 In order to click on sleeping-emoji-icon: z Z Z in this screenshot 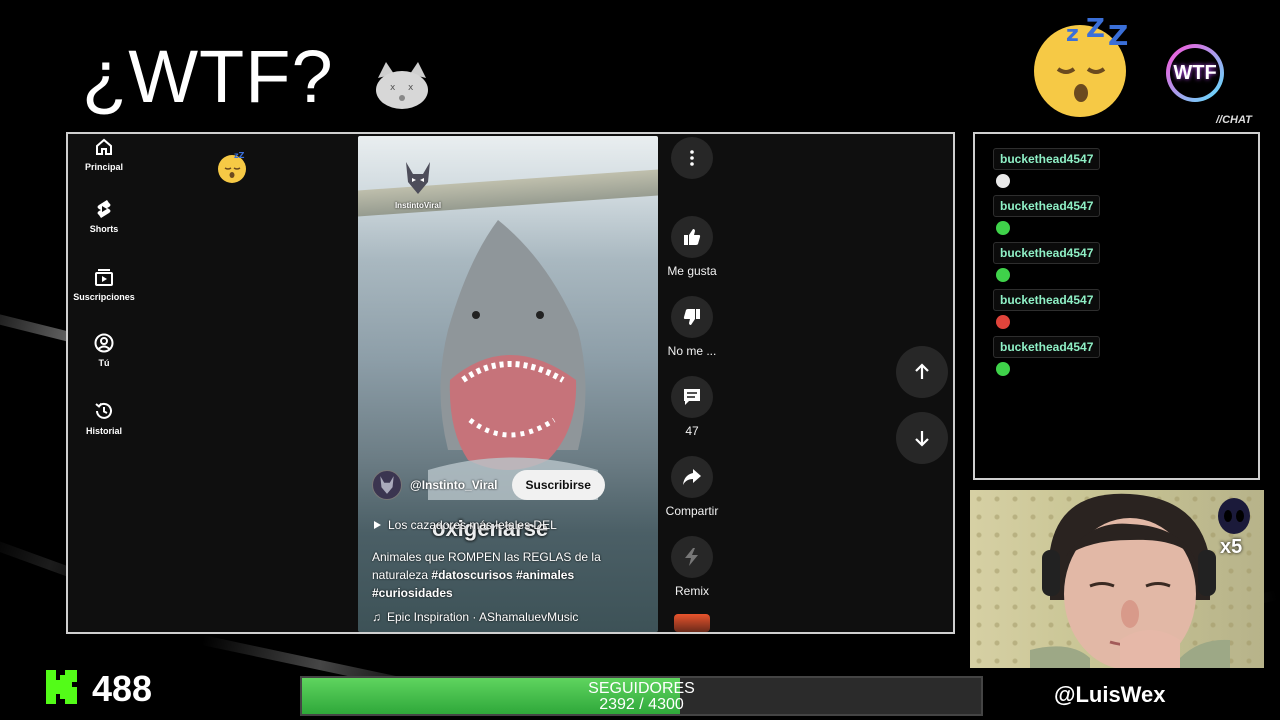, I will do `click(1081, 66)`.